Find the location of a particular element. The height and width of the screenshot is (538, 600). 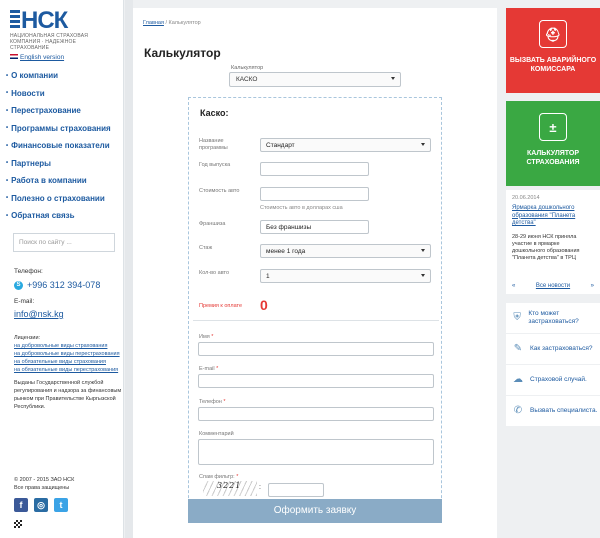

phone-link: S +996 312 394-078 is located at coordinates (57, 285).